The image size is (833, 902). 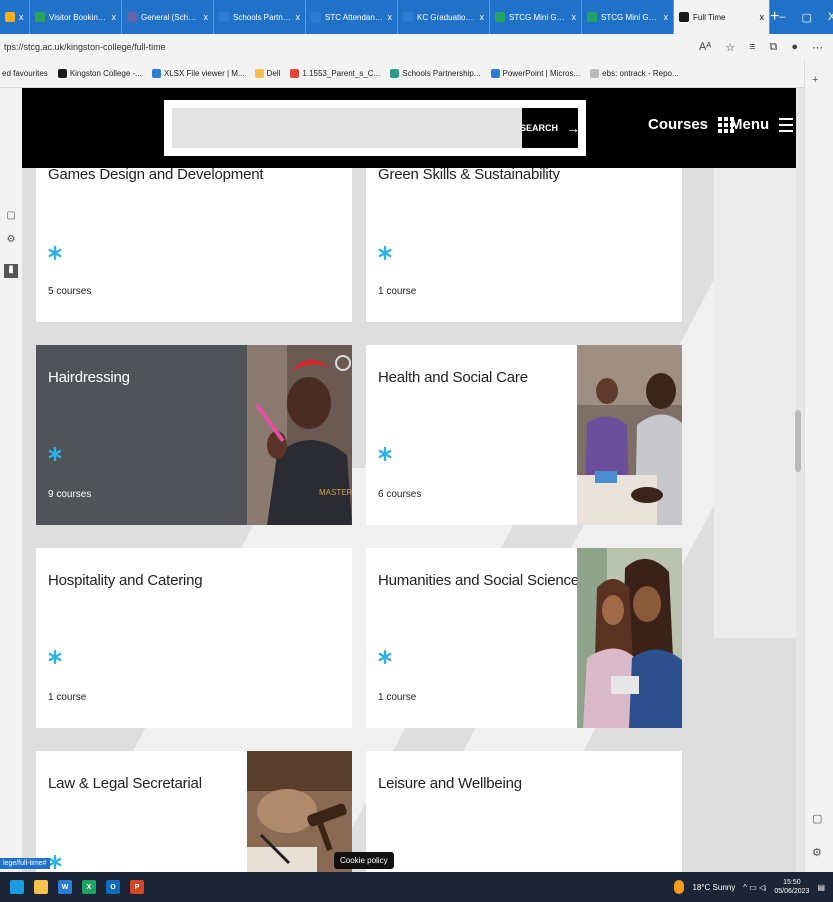 I want to click on course-count: 5 courses, so click(x=70, y=291).